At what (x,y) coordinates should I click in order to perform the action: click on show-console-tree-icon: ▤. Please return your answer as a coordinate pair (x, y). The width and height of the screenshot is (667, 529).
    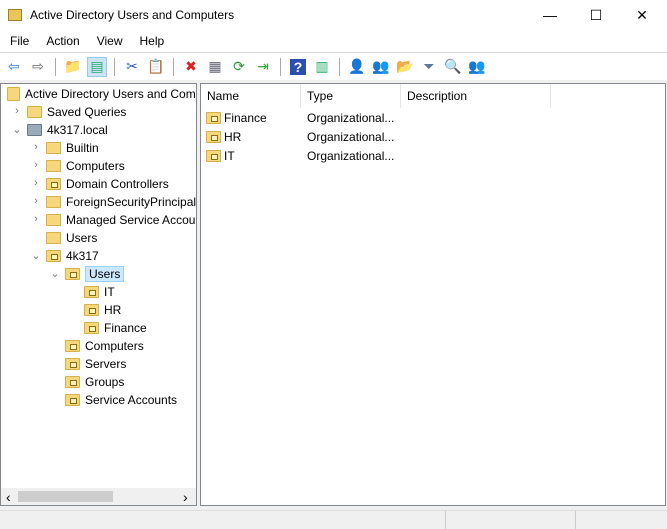
    Looking at the image, I should click on (97, 66).